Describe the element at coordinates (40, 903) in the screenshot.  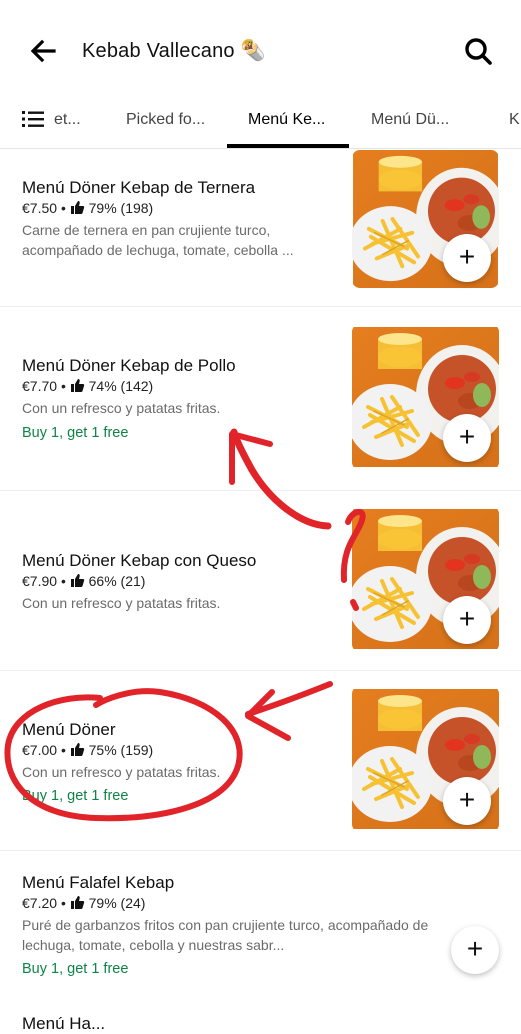
I see `item-price: €7.20` at that location.